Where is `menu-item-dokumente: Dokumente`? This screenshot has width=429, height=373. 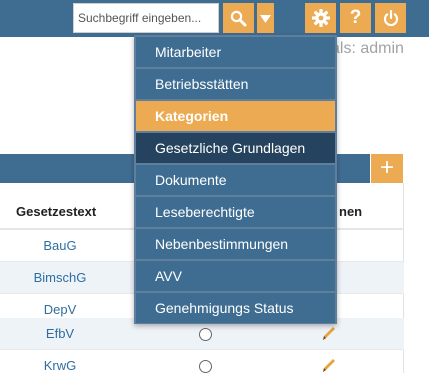
menu-item-dokumente: Dokumente is located at coordinates (235, 180).